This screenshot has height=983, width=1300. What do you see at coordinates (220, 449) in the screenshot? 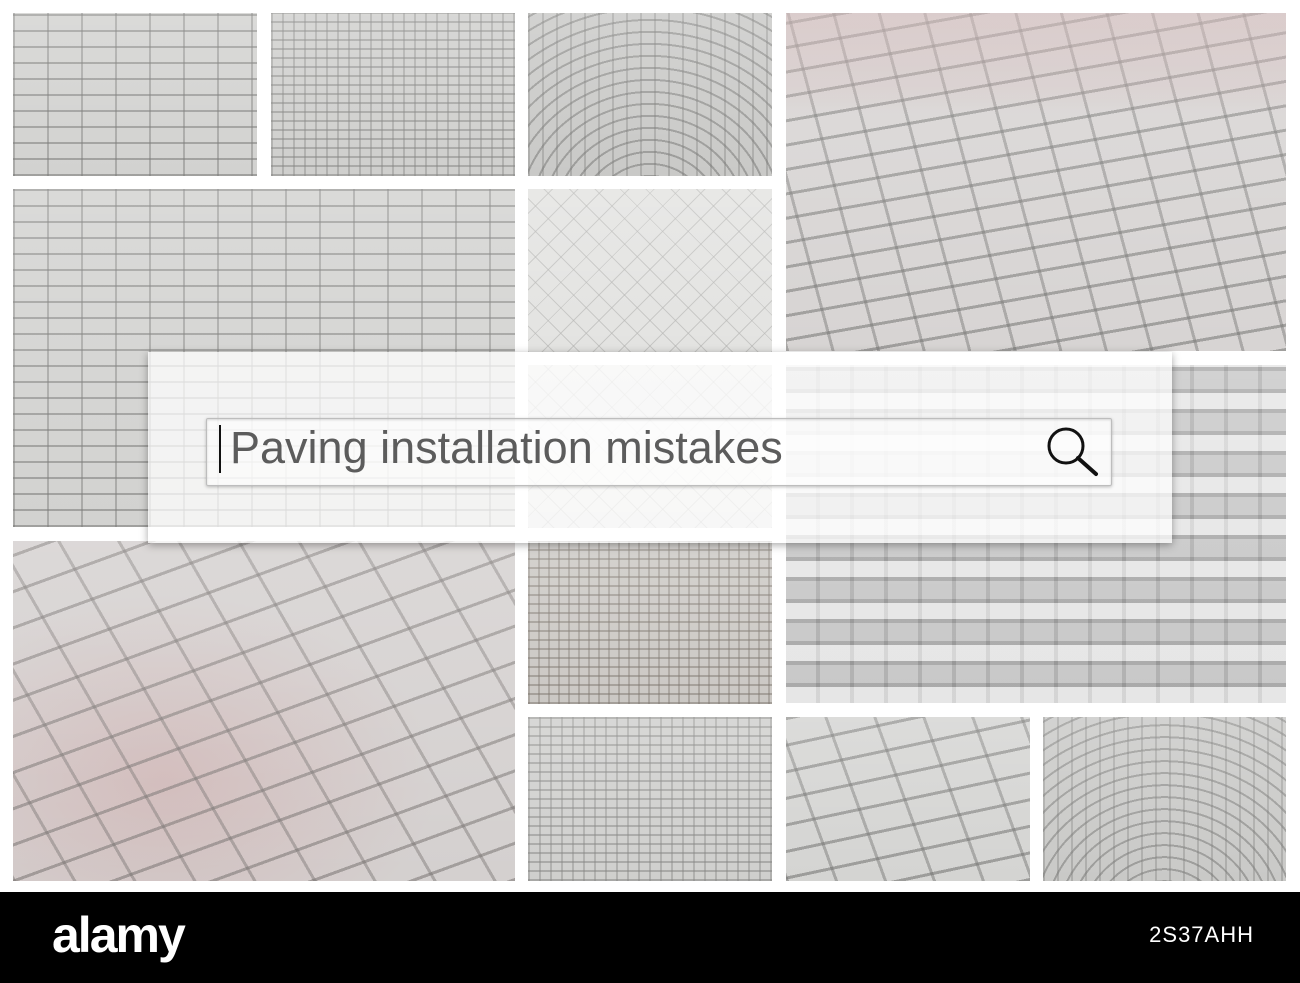
I see `text-cursor` at bounding box center [220, 449].